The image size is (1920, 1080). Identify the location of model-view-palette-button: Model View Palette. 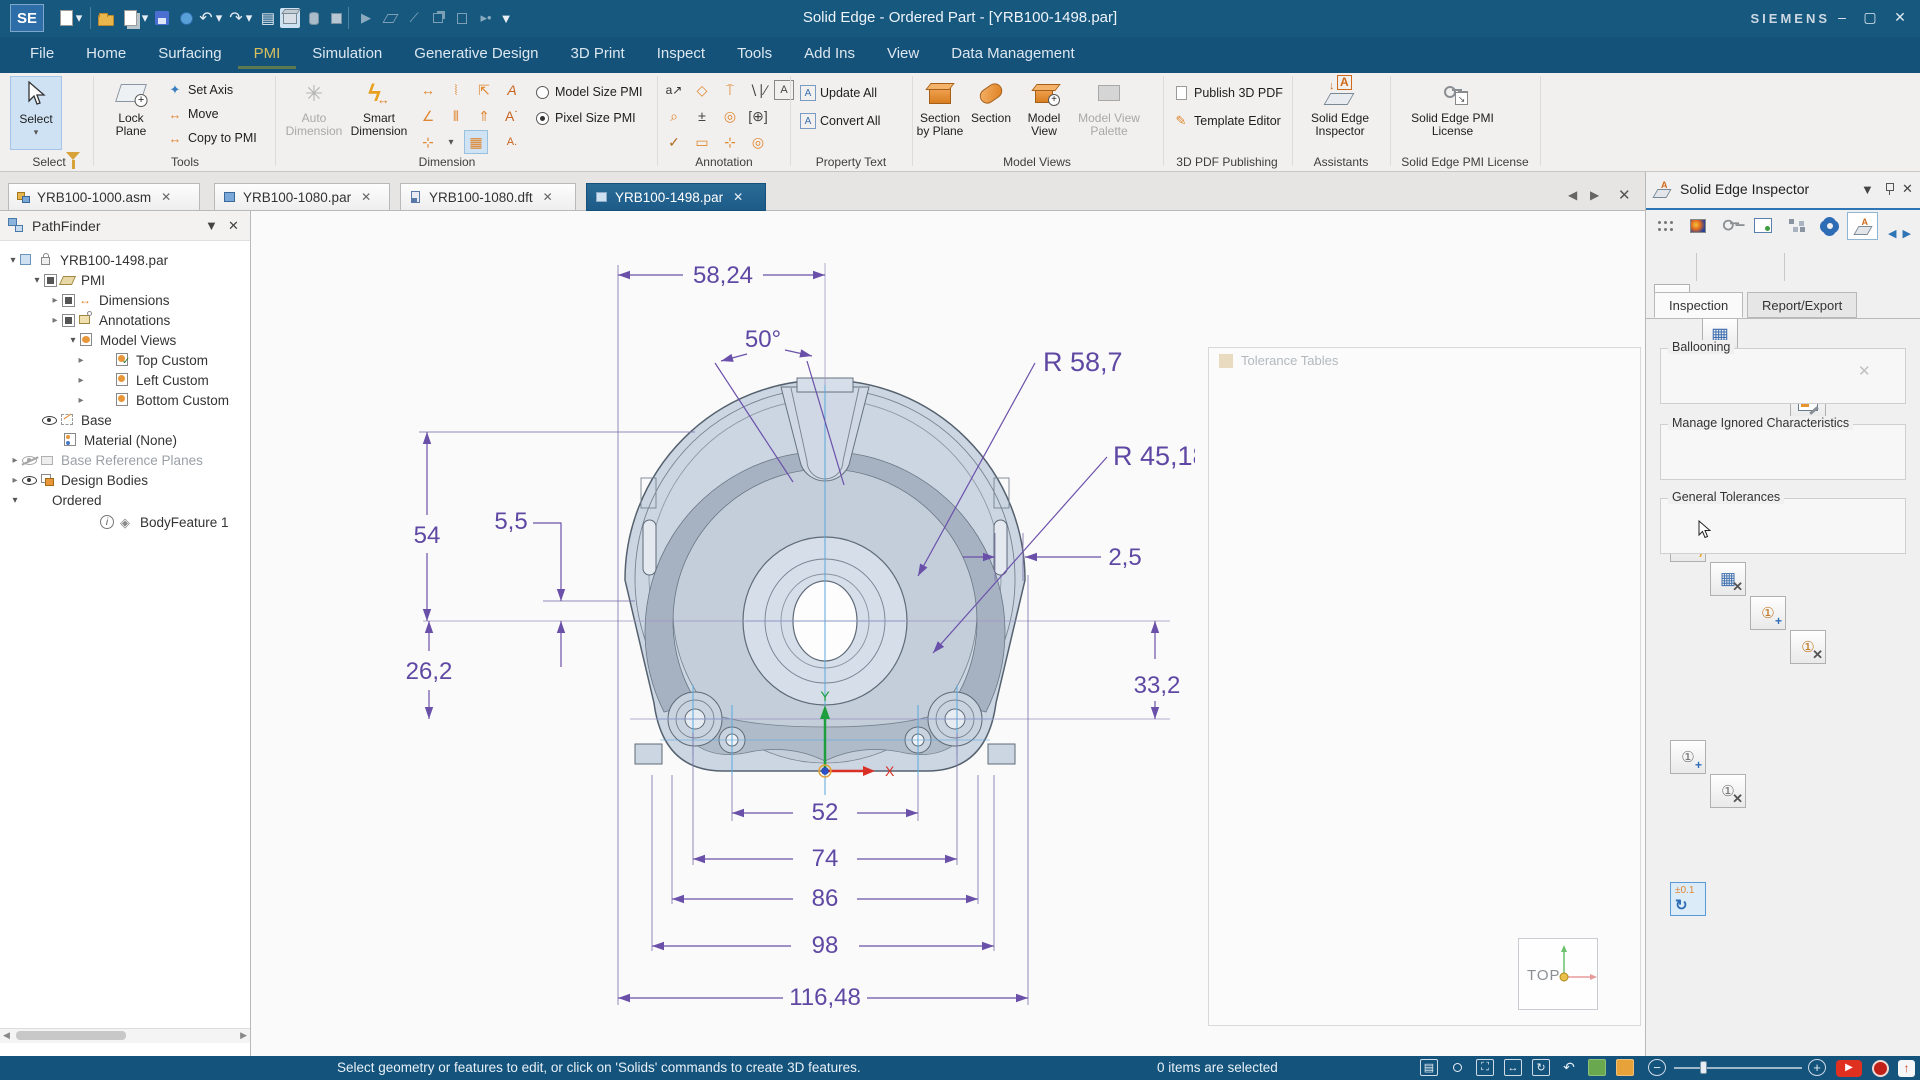
(1109, 107).